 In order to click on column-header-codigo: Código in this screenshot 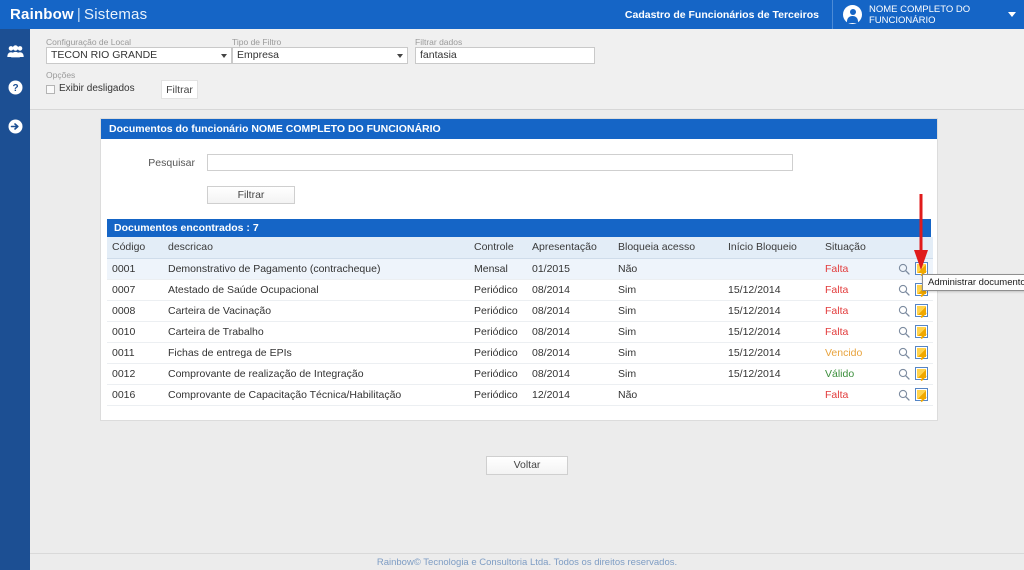, I will do `click(135, 248)`.